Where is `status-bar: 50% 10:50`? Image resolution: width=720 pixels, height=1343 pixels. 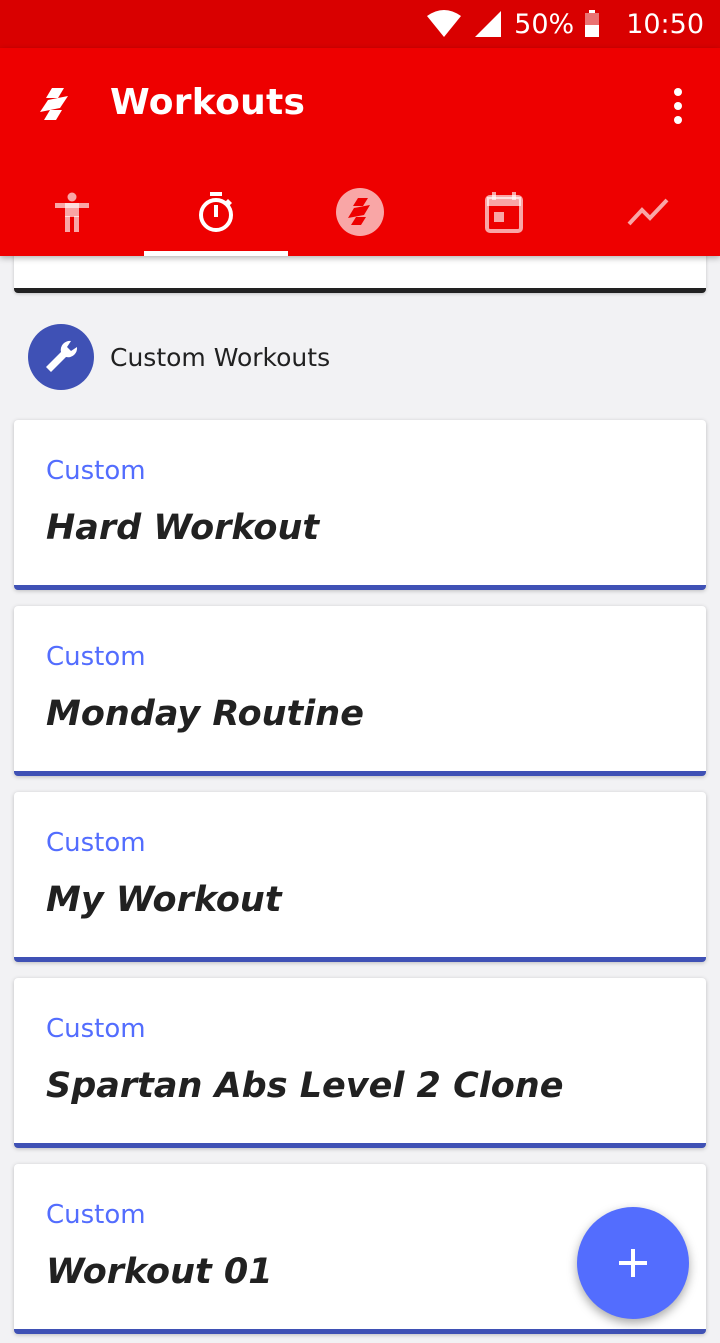
status-bar: 50% 10:50 is located at coordinates (360, 24).